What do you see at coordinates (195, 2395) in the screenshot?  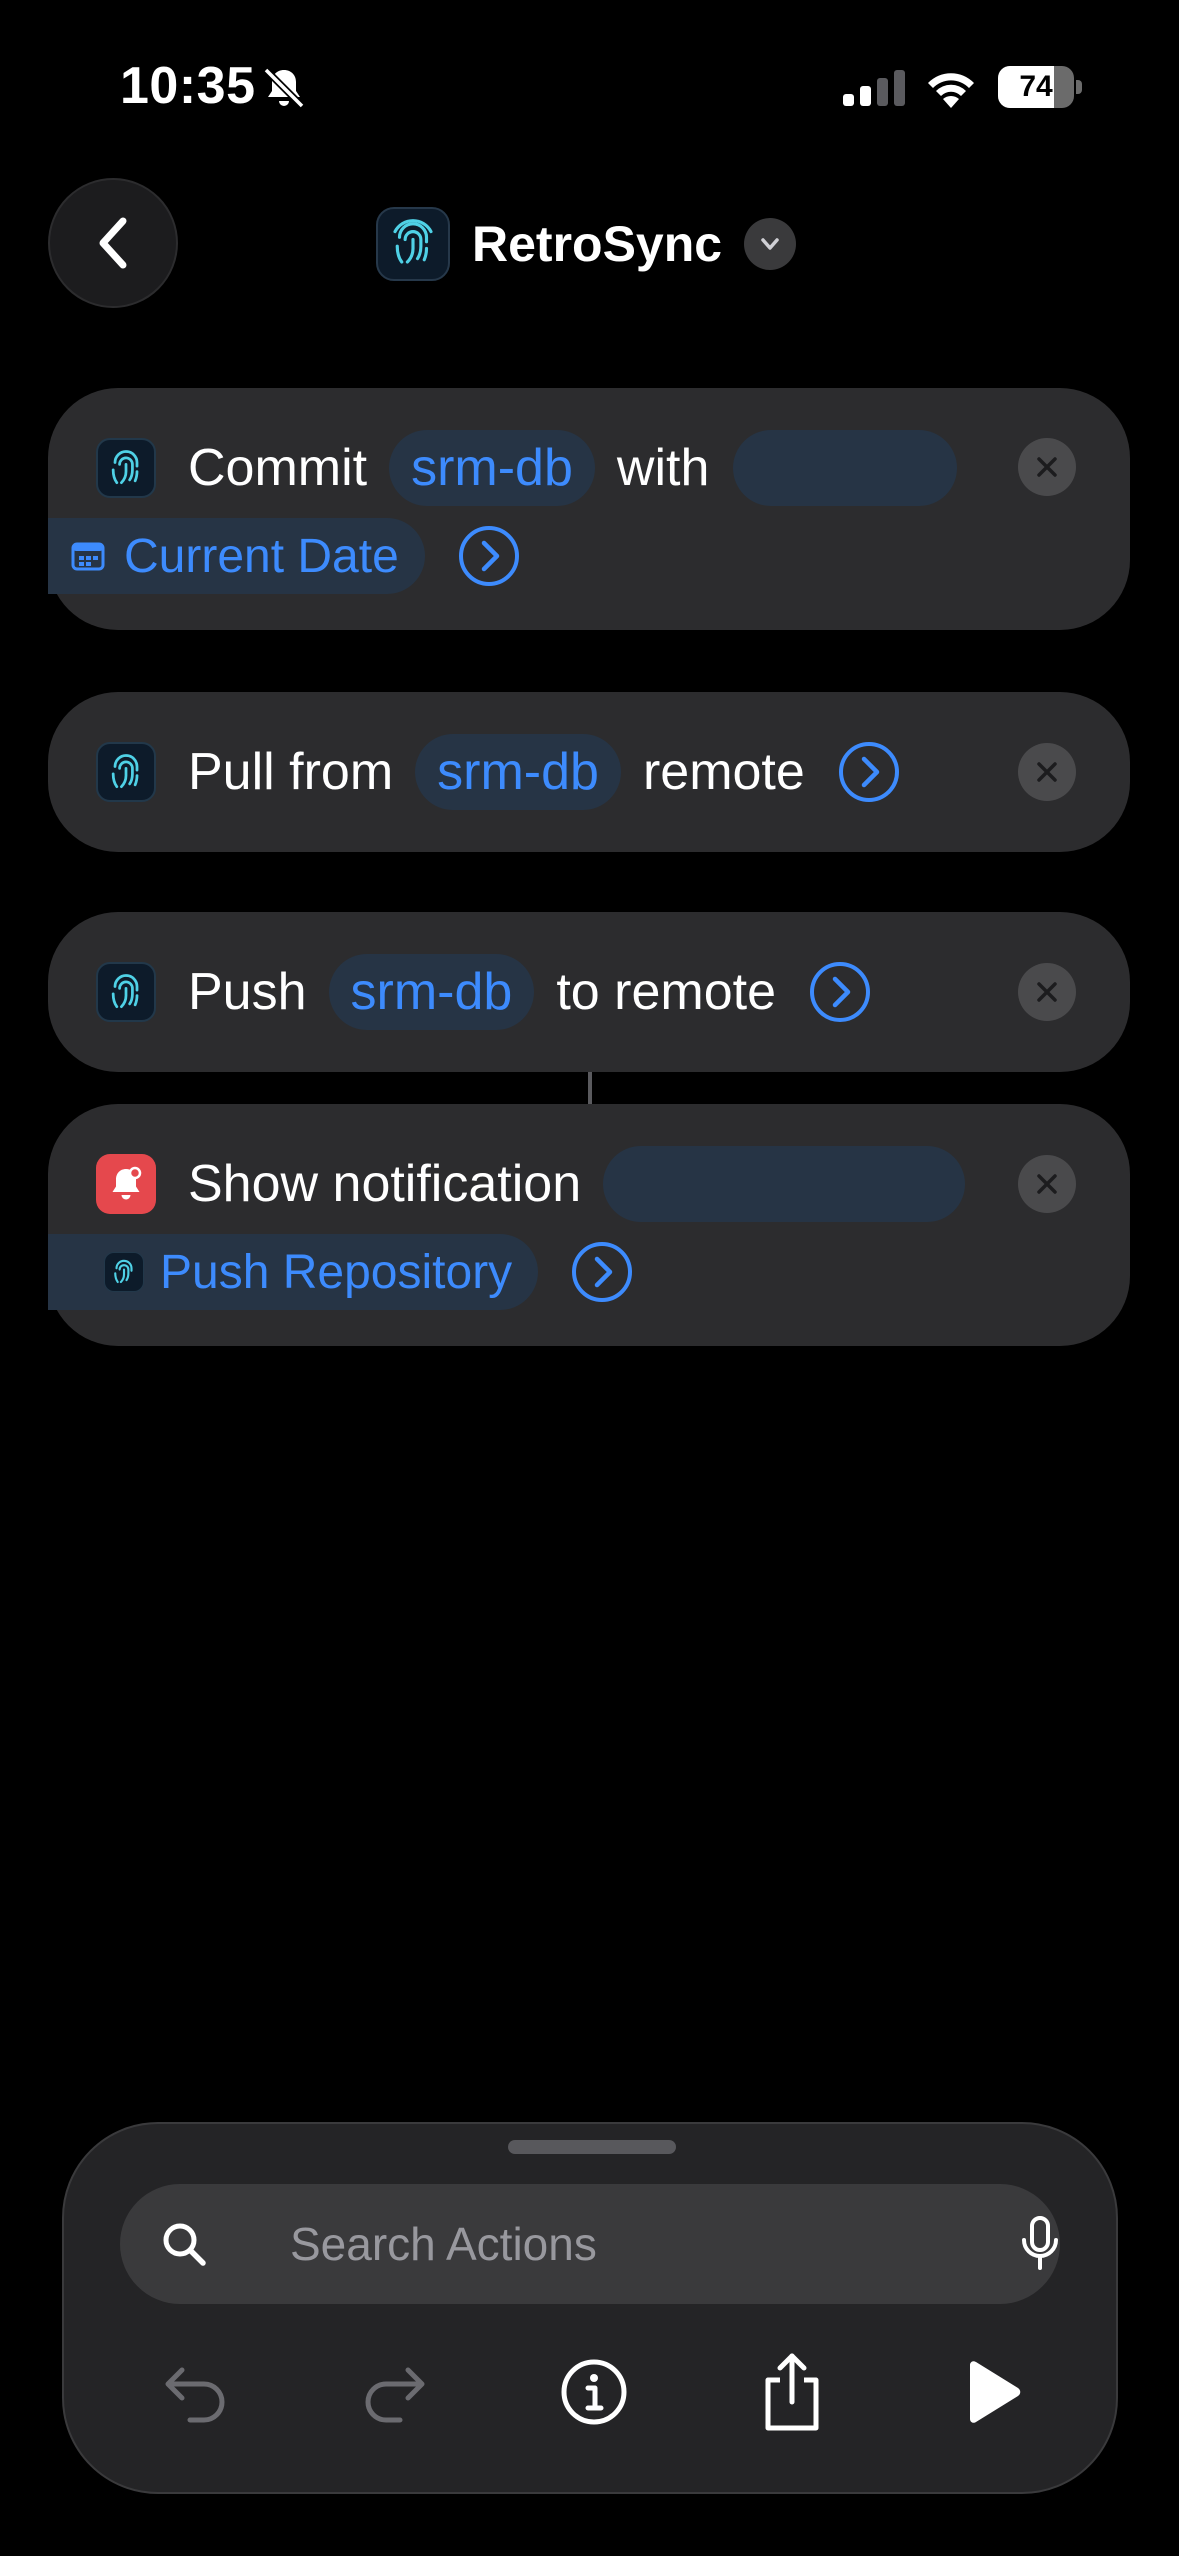 I see `undo-icon` at bounding box center [195, 2395].